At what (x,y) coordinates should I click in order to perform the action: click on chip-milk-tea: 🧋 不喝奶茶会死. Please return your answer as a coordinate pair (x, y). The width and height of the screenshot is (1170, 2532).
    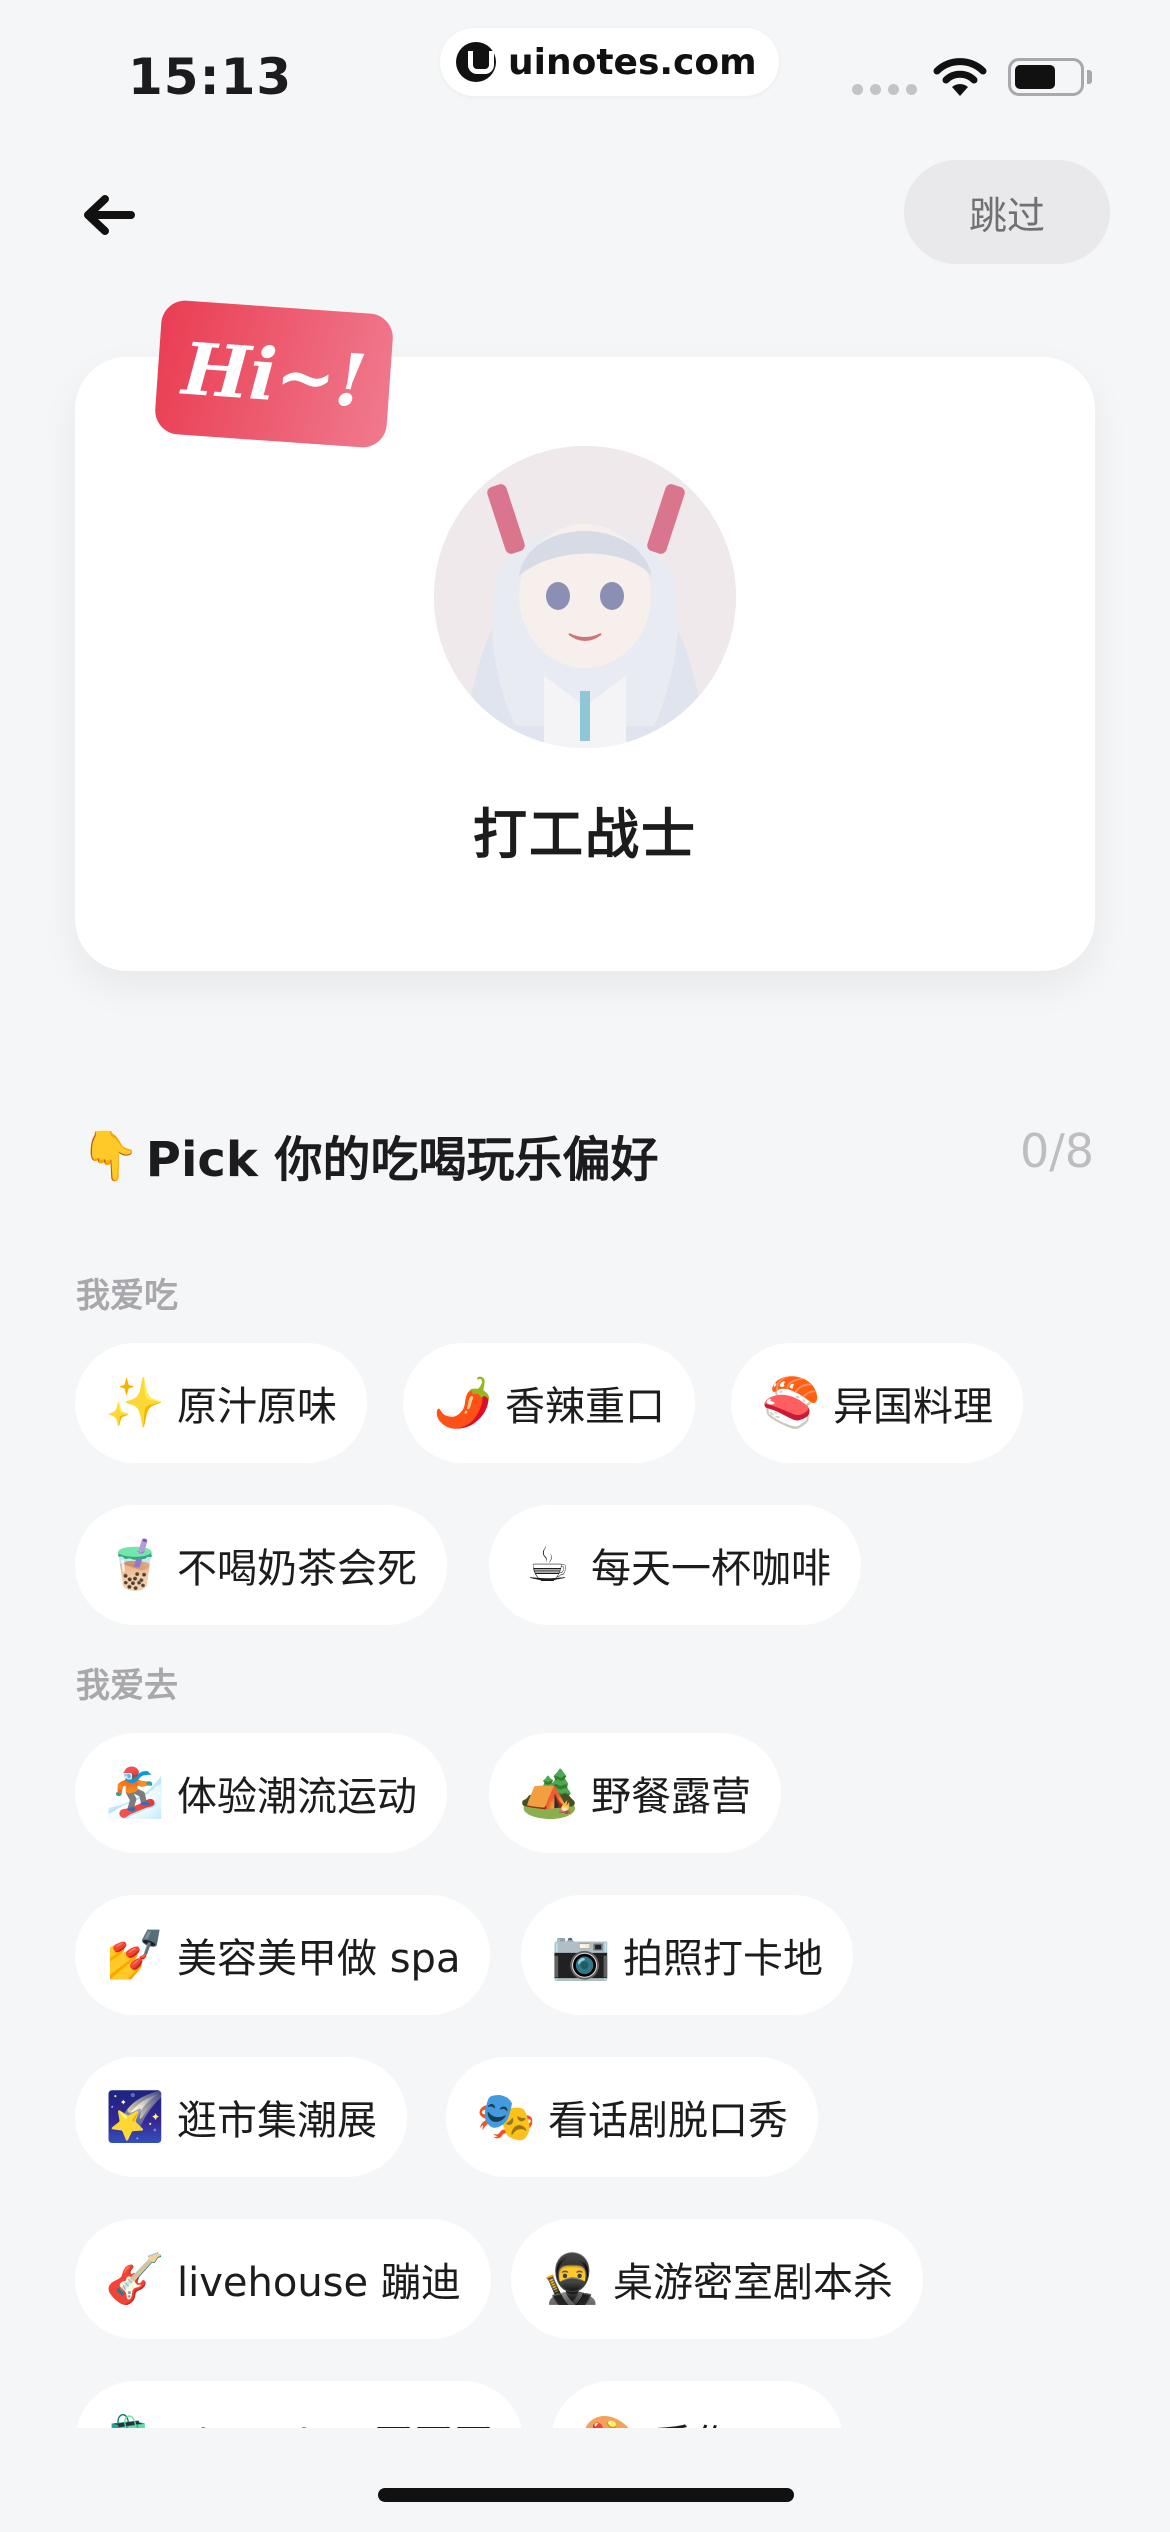
    Looking at the image, I should click on (261, 1565).